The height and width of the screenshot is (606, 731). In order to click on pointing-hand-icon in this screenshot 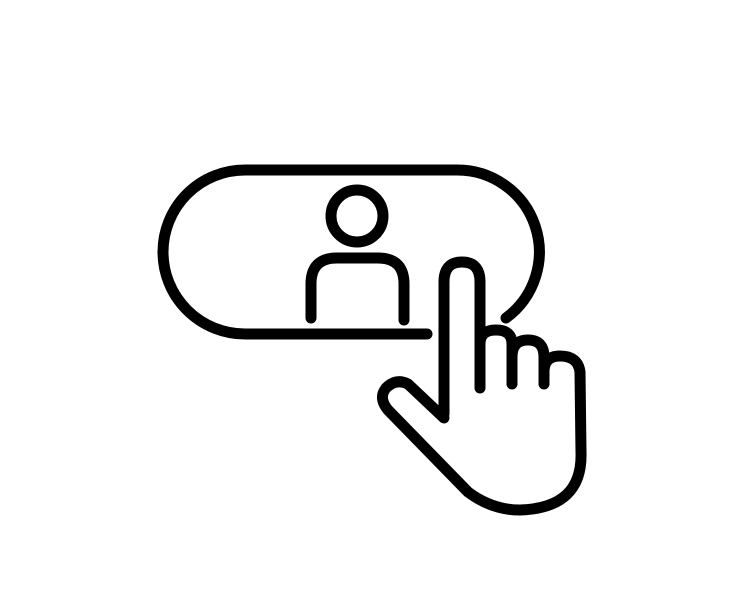, I will do `click(482, 386)`.